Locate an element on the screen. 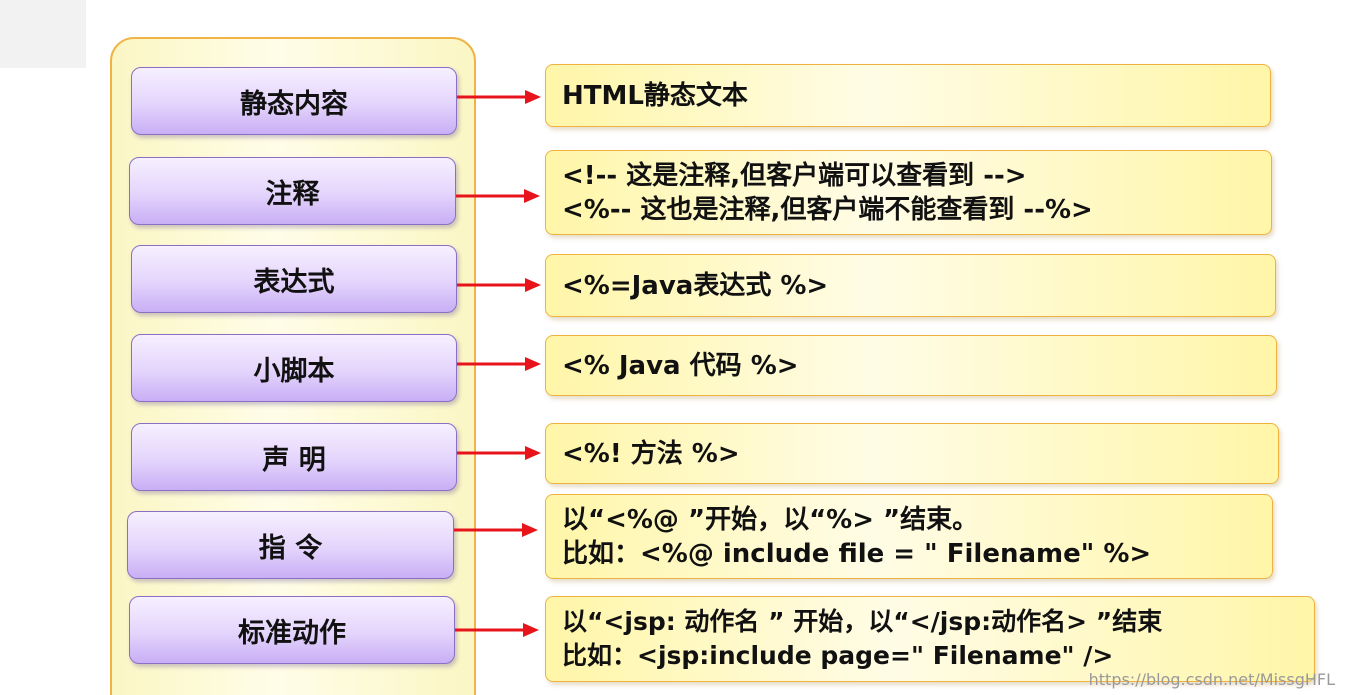 The image size is (1349, 695). desc-scriptlet: <% Java 代码 %> is located at coordinates (911, 365).